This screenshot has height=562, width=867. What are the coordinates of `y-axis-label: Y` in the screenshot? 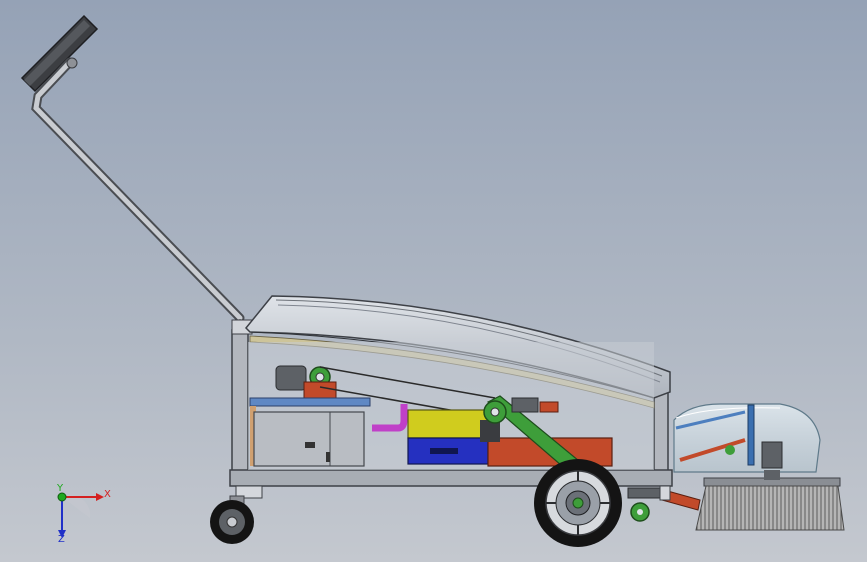 It's located at (60, 488).